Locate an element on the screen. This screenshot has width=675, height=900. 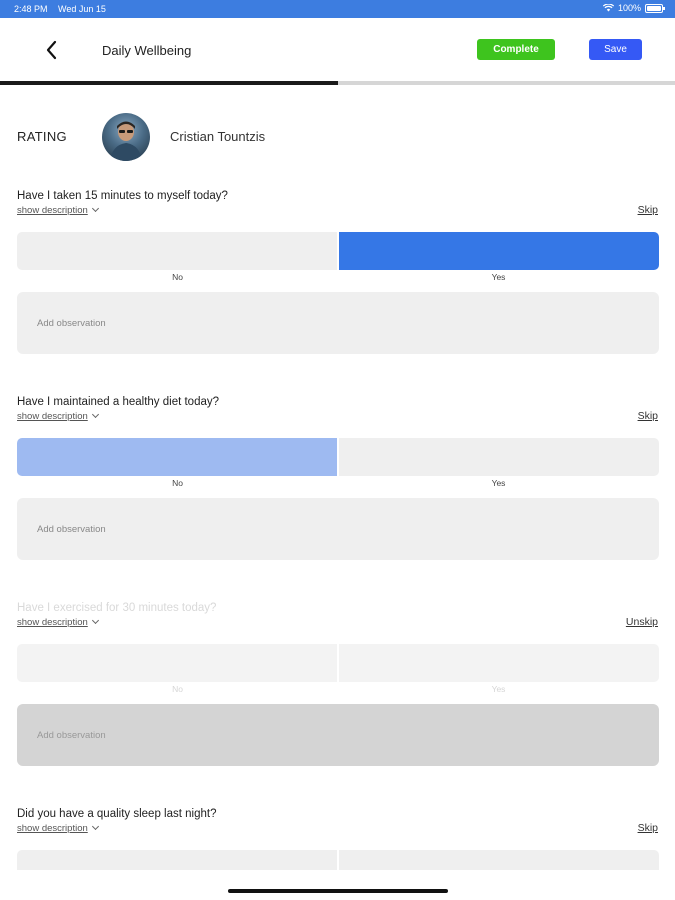
rating-header: RATING Cristian Tountzis is located at coordinates (337, 136).